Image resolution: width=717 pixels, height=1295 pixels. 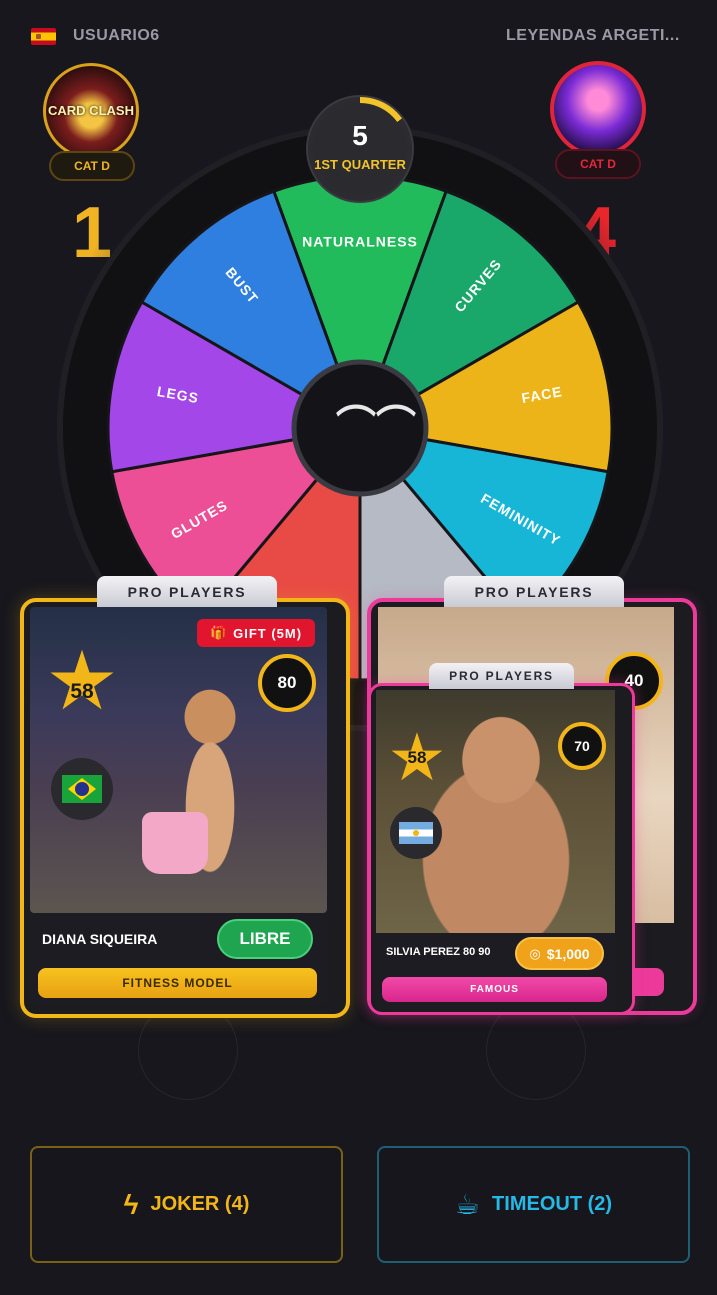 What do you see at coordinates (417, 757) in the screenshot?
I see `star-rating-right: 58` at bounding box center [417, 757].